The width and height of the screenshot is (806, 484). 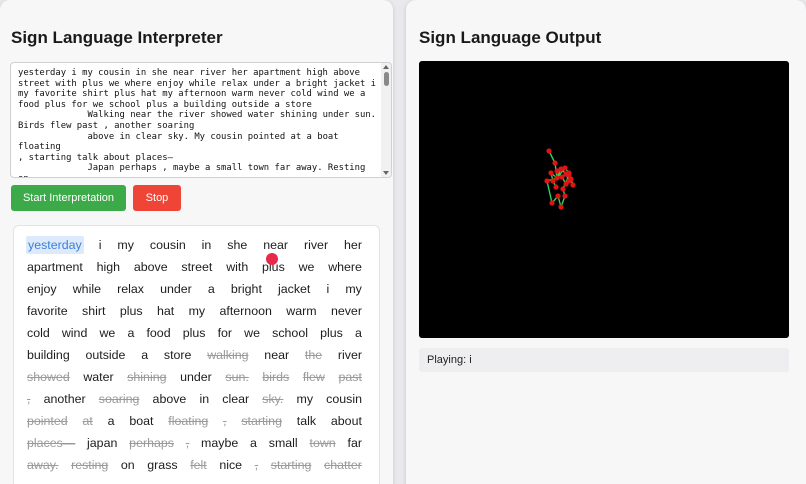 What do you see at coordinates (228, 355) in the screenshot?
I see `word-token: walking` at bounding box center [228, 355].